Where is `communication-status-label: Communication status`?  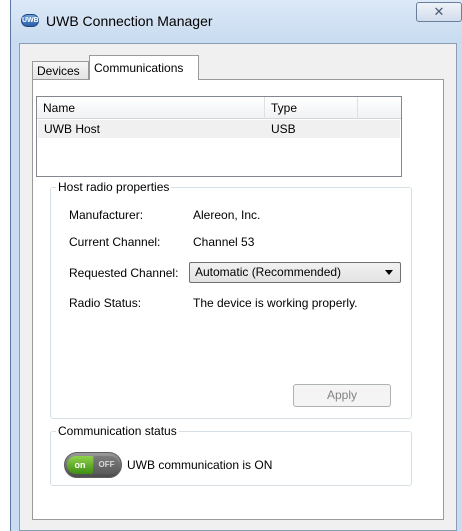 communication-status-label: Communication status is located at coordinates (117, 431).